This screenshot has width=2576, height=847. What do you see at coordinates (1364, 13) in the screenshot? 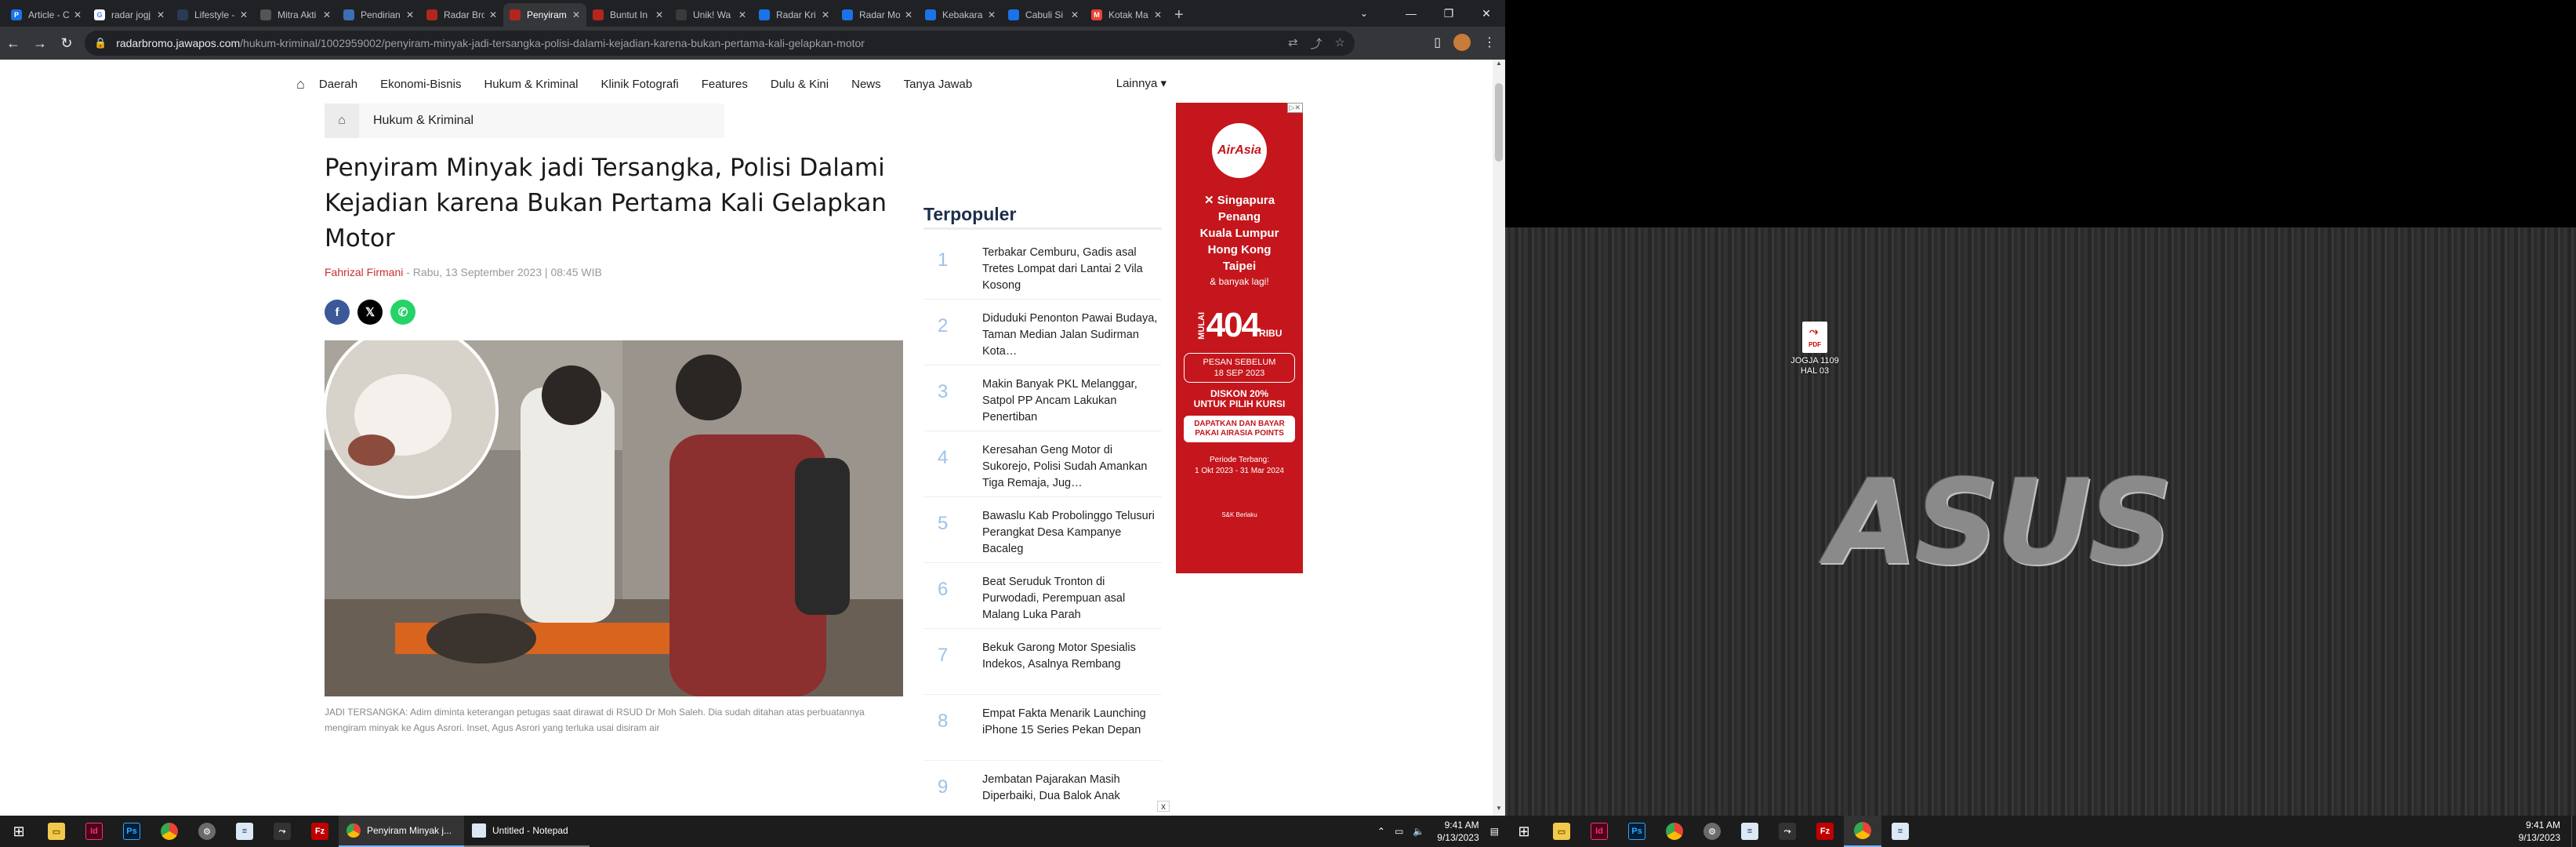
I see `tab-search-icon: ⌄` at bounding box center [1364, 13].